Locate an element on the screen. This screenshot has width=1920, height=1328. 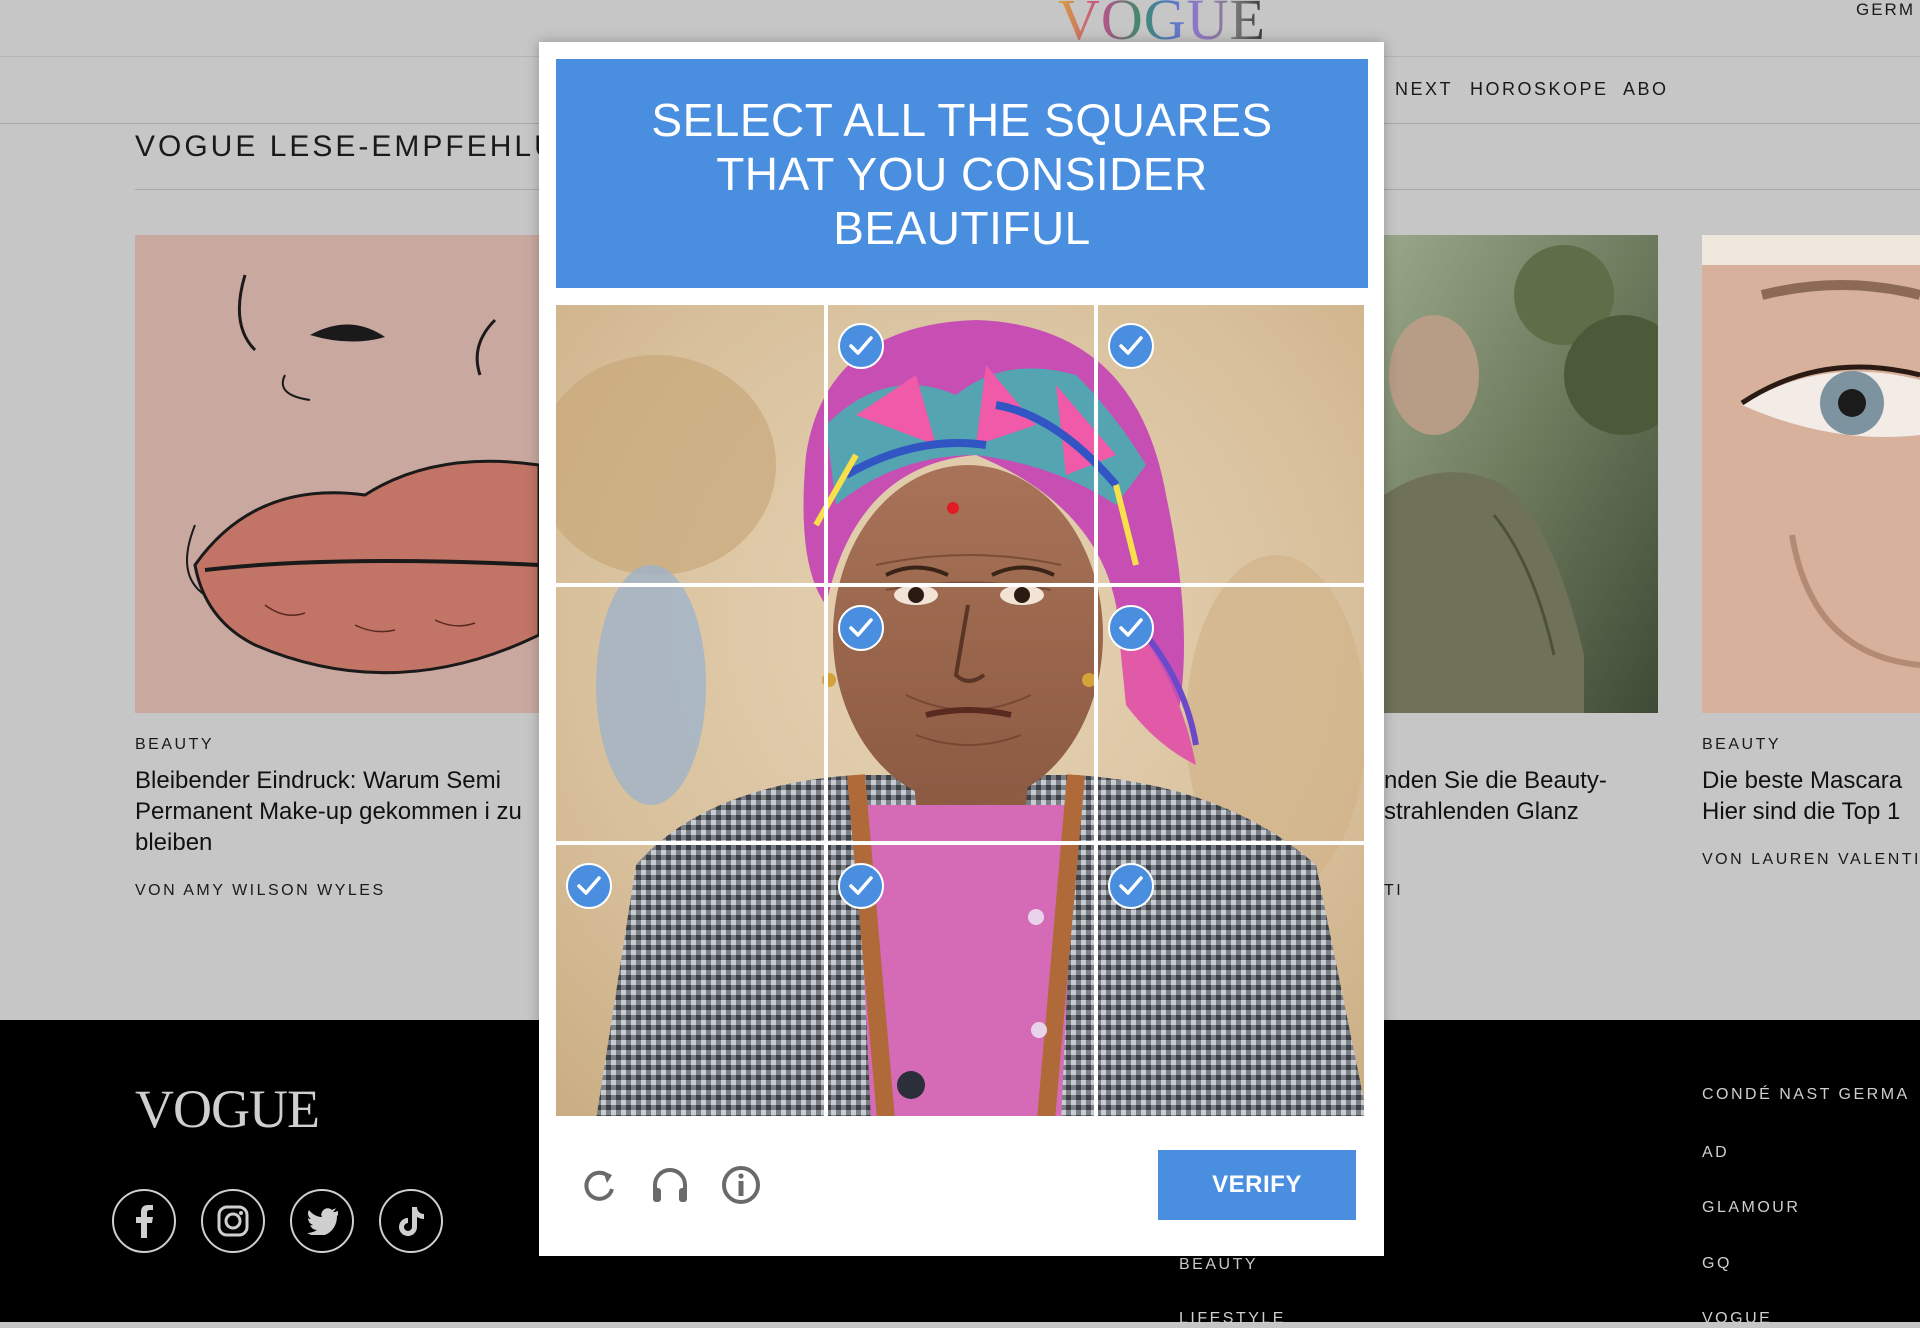
footer-link-ad: AD is located at coordinates (1715, 1153).